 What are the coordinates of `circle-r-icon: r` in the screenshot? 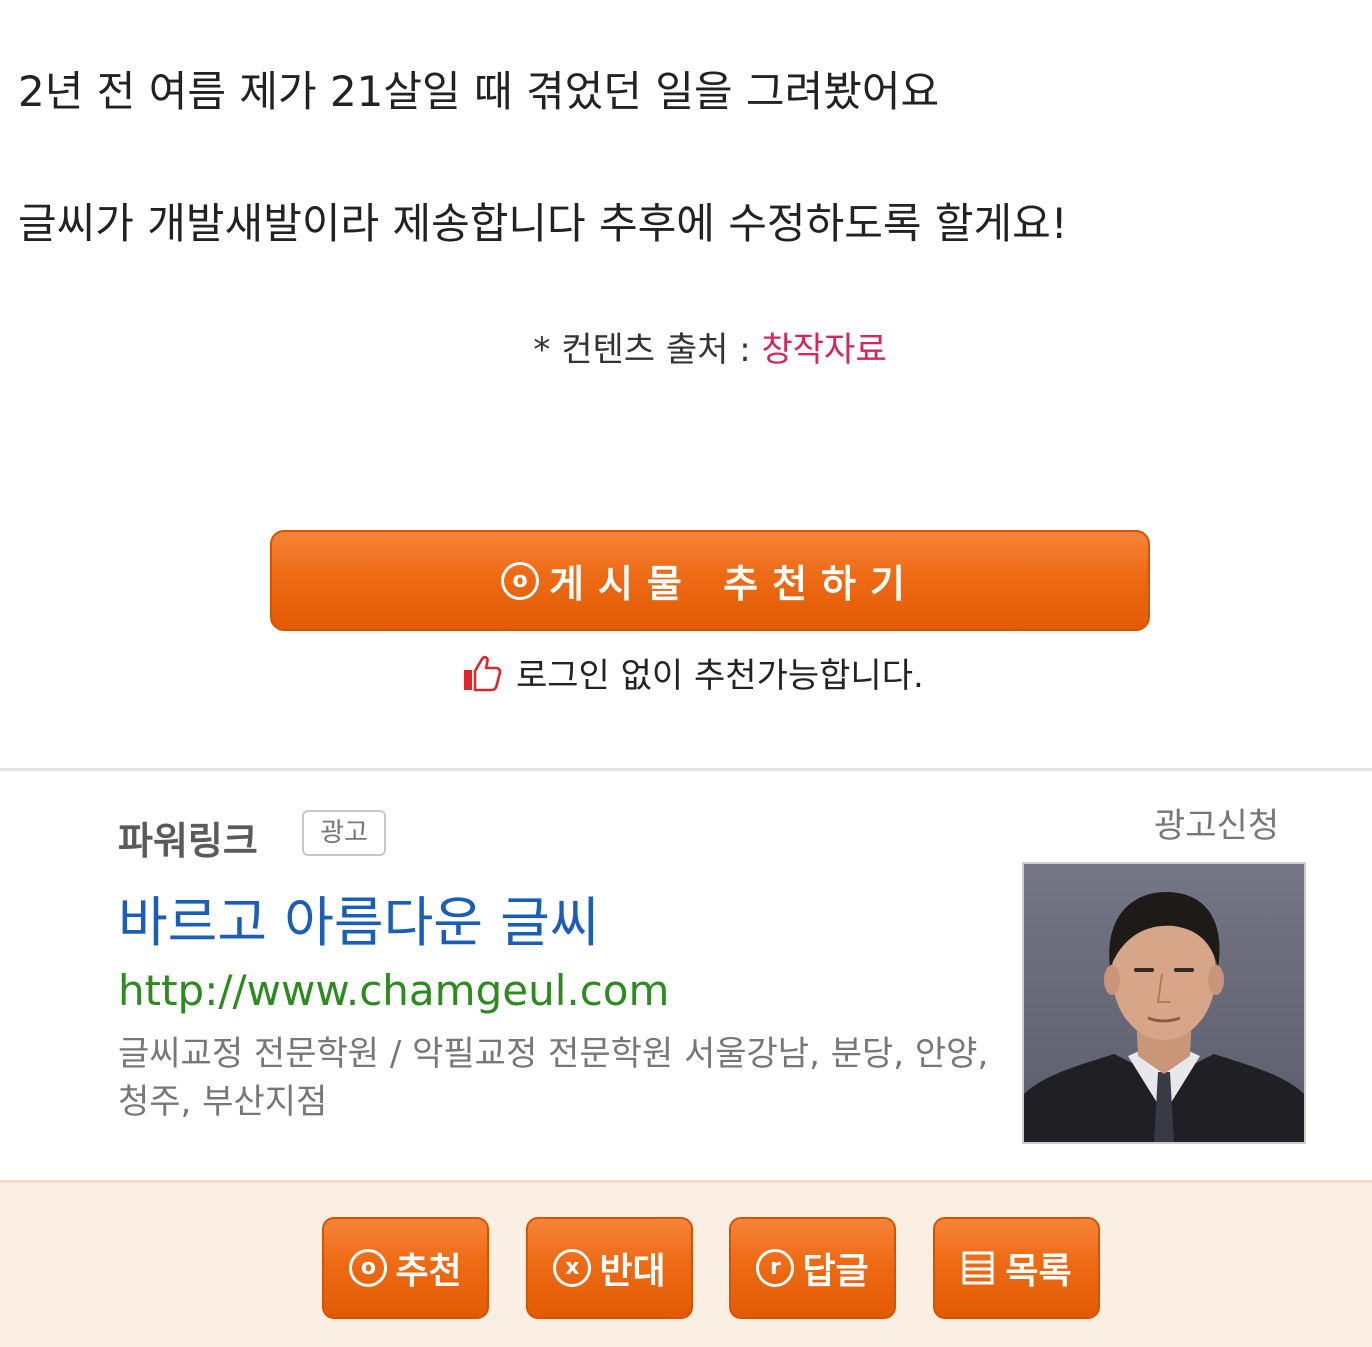 It's located at (775, 1268).